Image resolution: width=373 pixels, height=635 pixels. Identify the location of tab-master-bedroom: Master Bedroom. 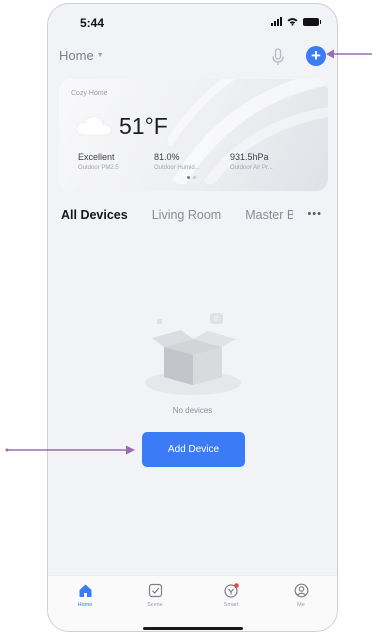
(269, 215).